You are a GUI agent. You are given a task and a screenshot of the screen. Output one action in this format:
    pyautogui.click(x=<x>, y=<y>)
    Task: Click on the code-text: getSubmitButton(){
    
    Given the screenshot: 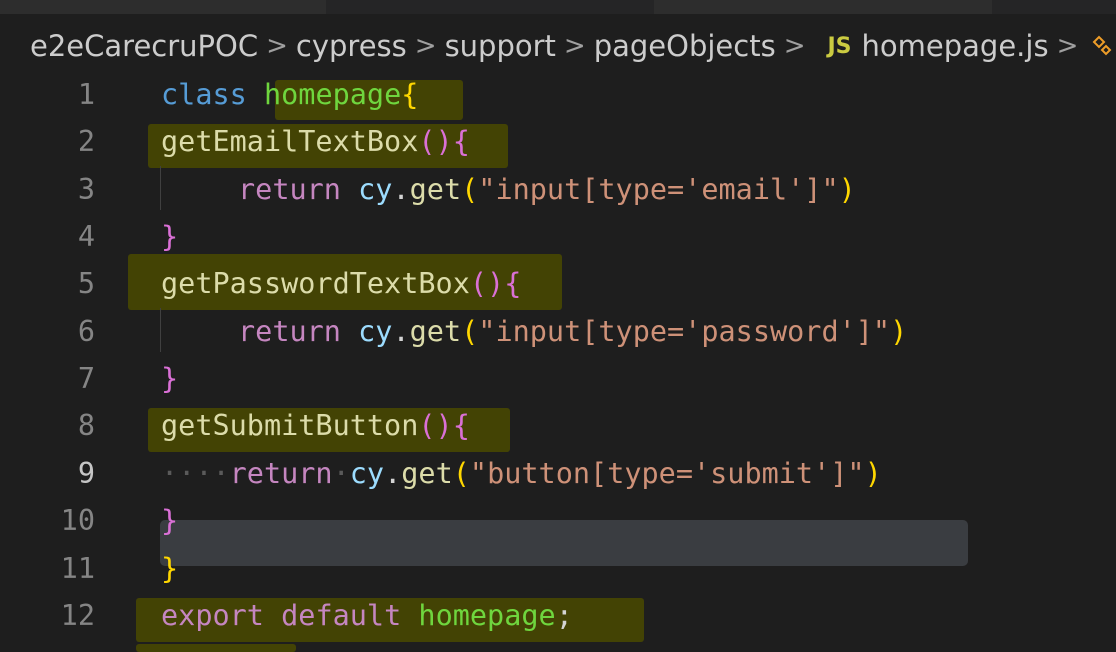 What is the action you would take?
    pyautogui.click(x=315, y=425)
    